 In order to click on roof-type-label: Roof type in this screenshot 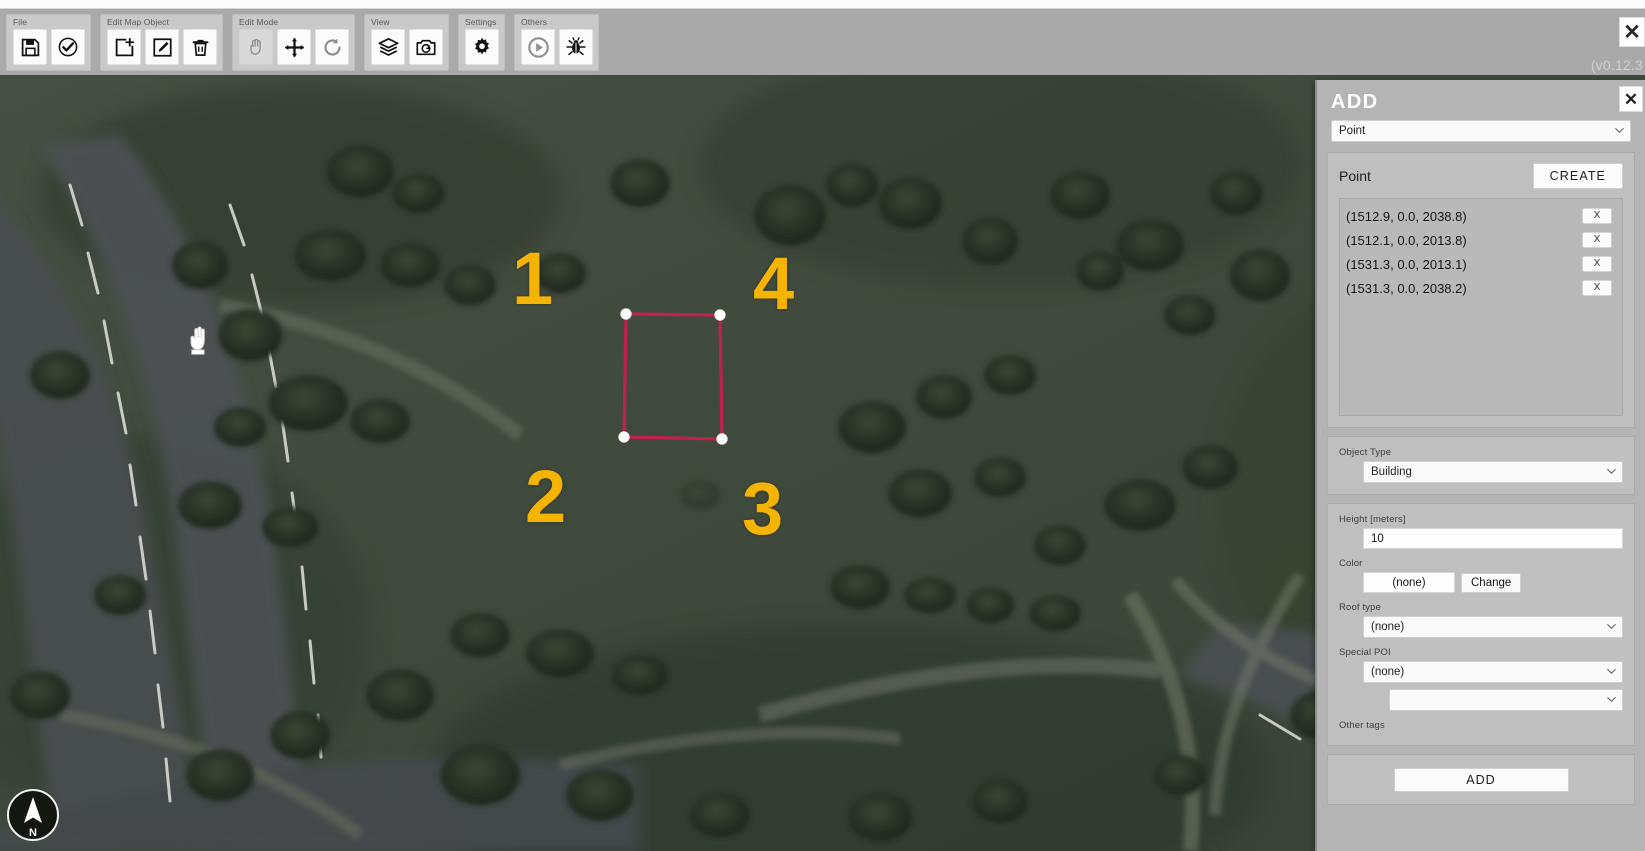, I will do `click(1360, 607)`.